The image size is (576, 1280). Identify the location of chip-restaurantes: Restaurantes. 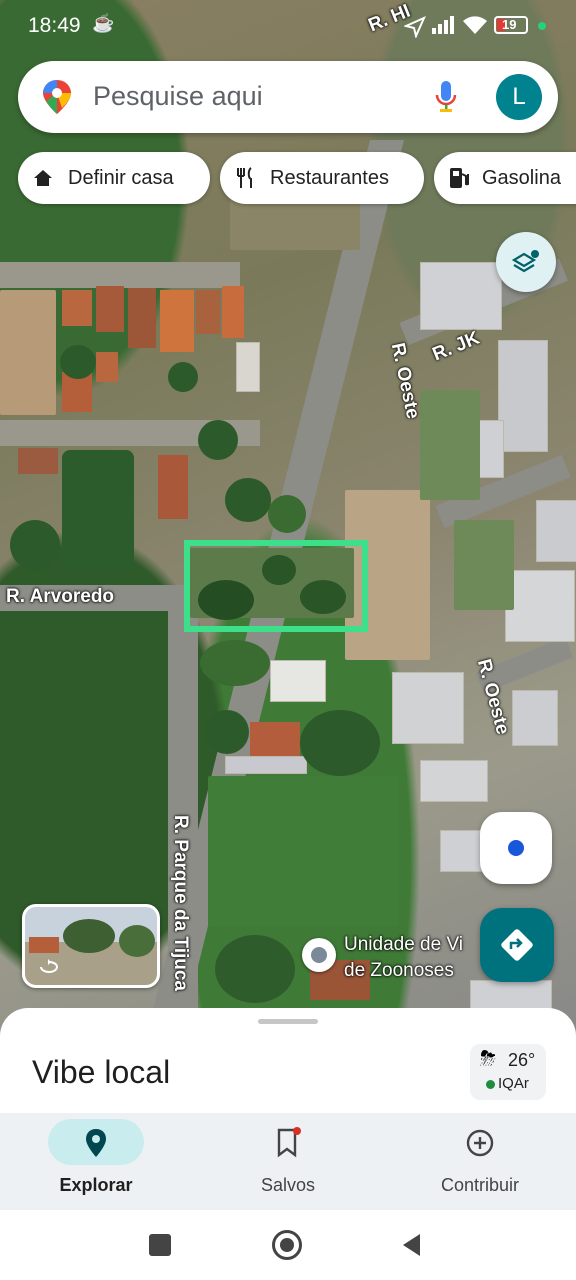
(322, 178).